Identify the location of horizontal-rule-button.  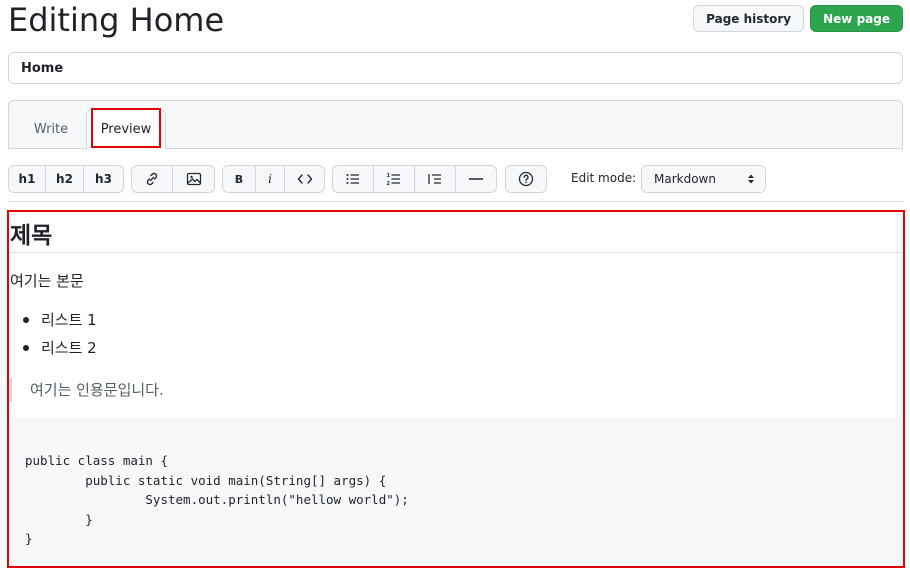
(476, 179).